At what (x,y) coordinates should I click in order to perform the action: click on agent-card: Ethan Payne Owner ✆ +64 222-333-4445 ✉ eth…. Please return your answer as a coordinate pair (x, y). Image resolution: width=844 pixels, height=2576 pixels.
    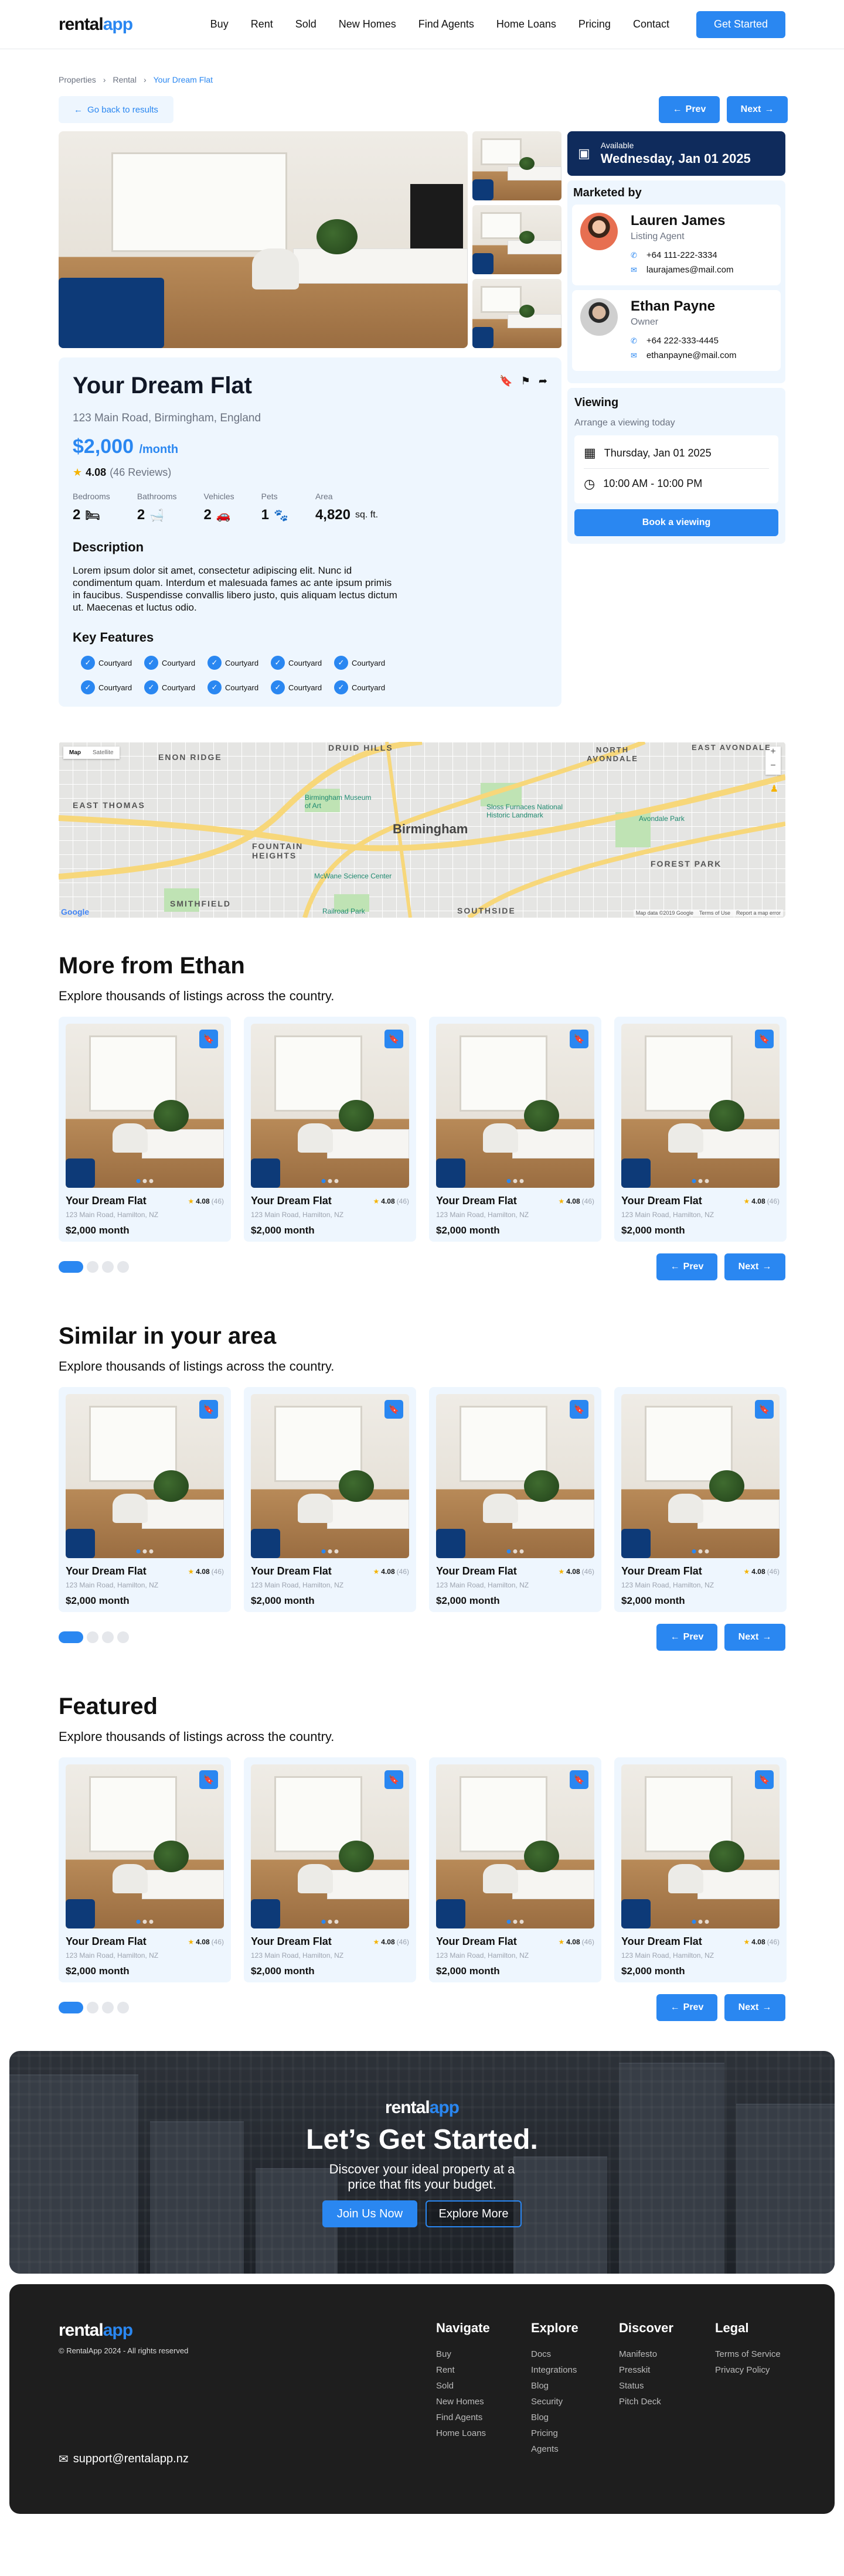
    Looking at the image, I should click on (677, 330).